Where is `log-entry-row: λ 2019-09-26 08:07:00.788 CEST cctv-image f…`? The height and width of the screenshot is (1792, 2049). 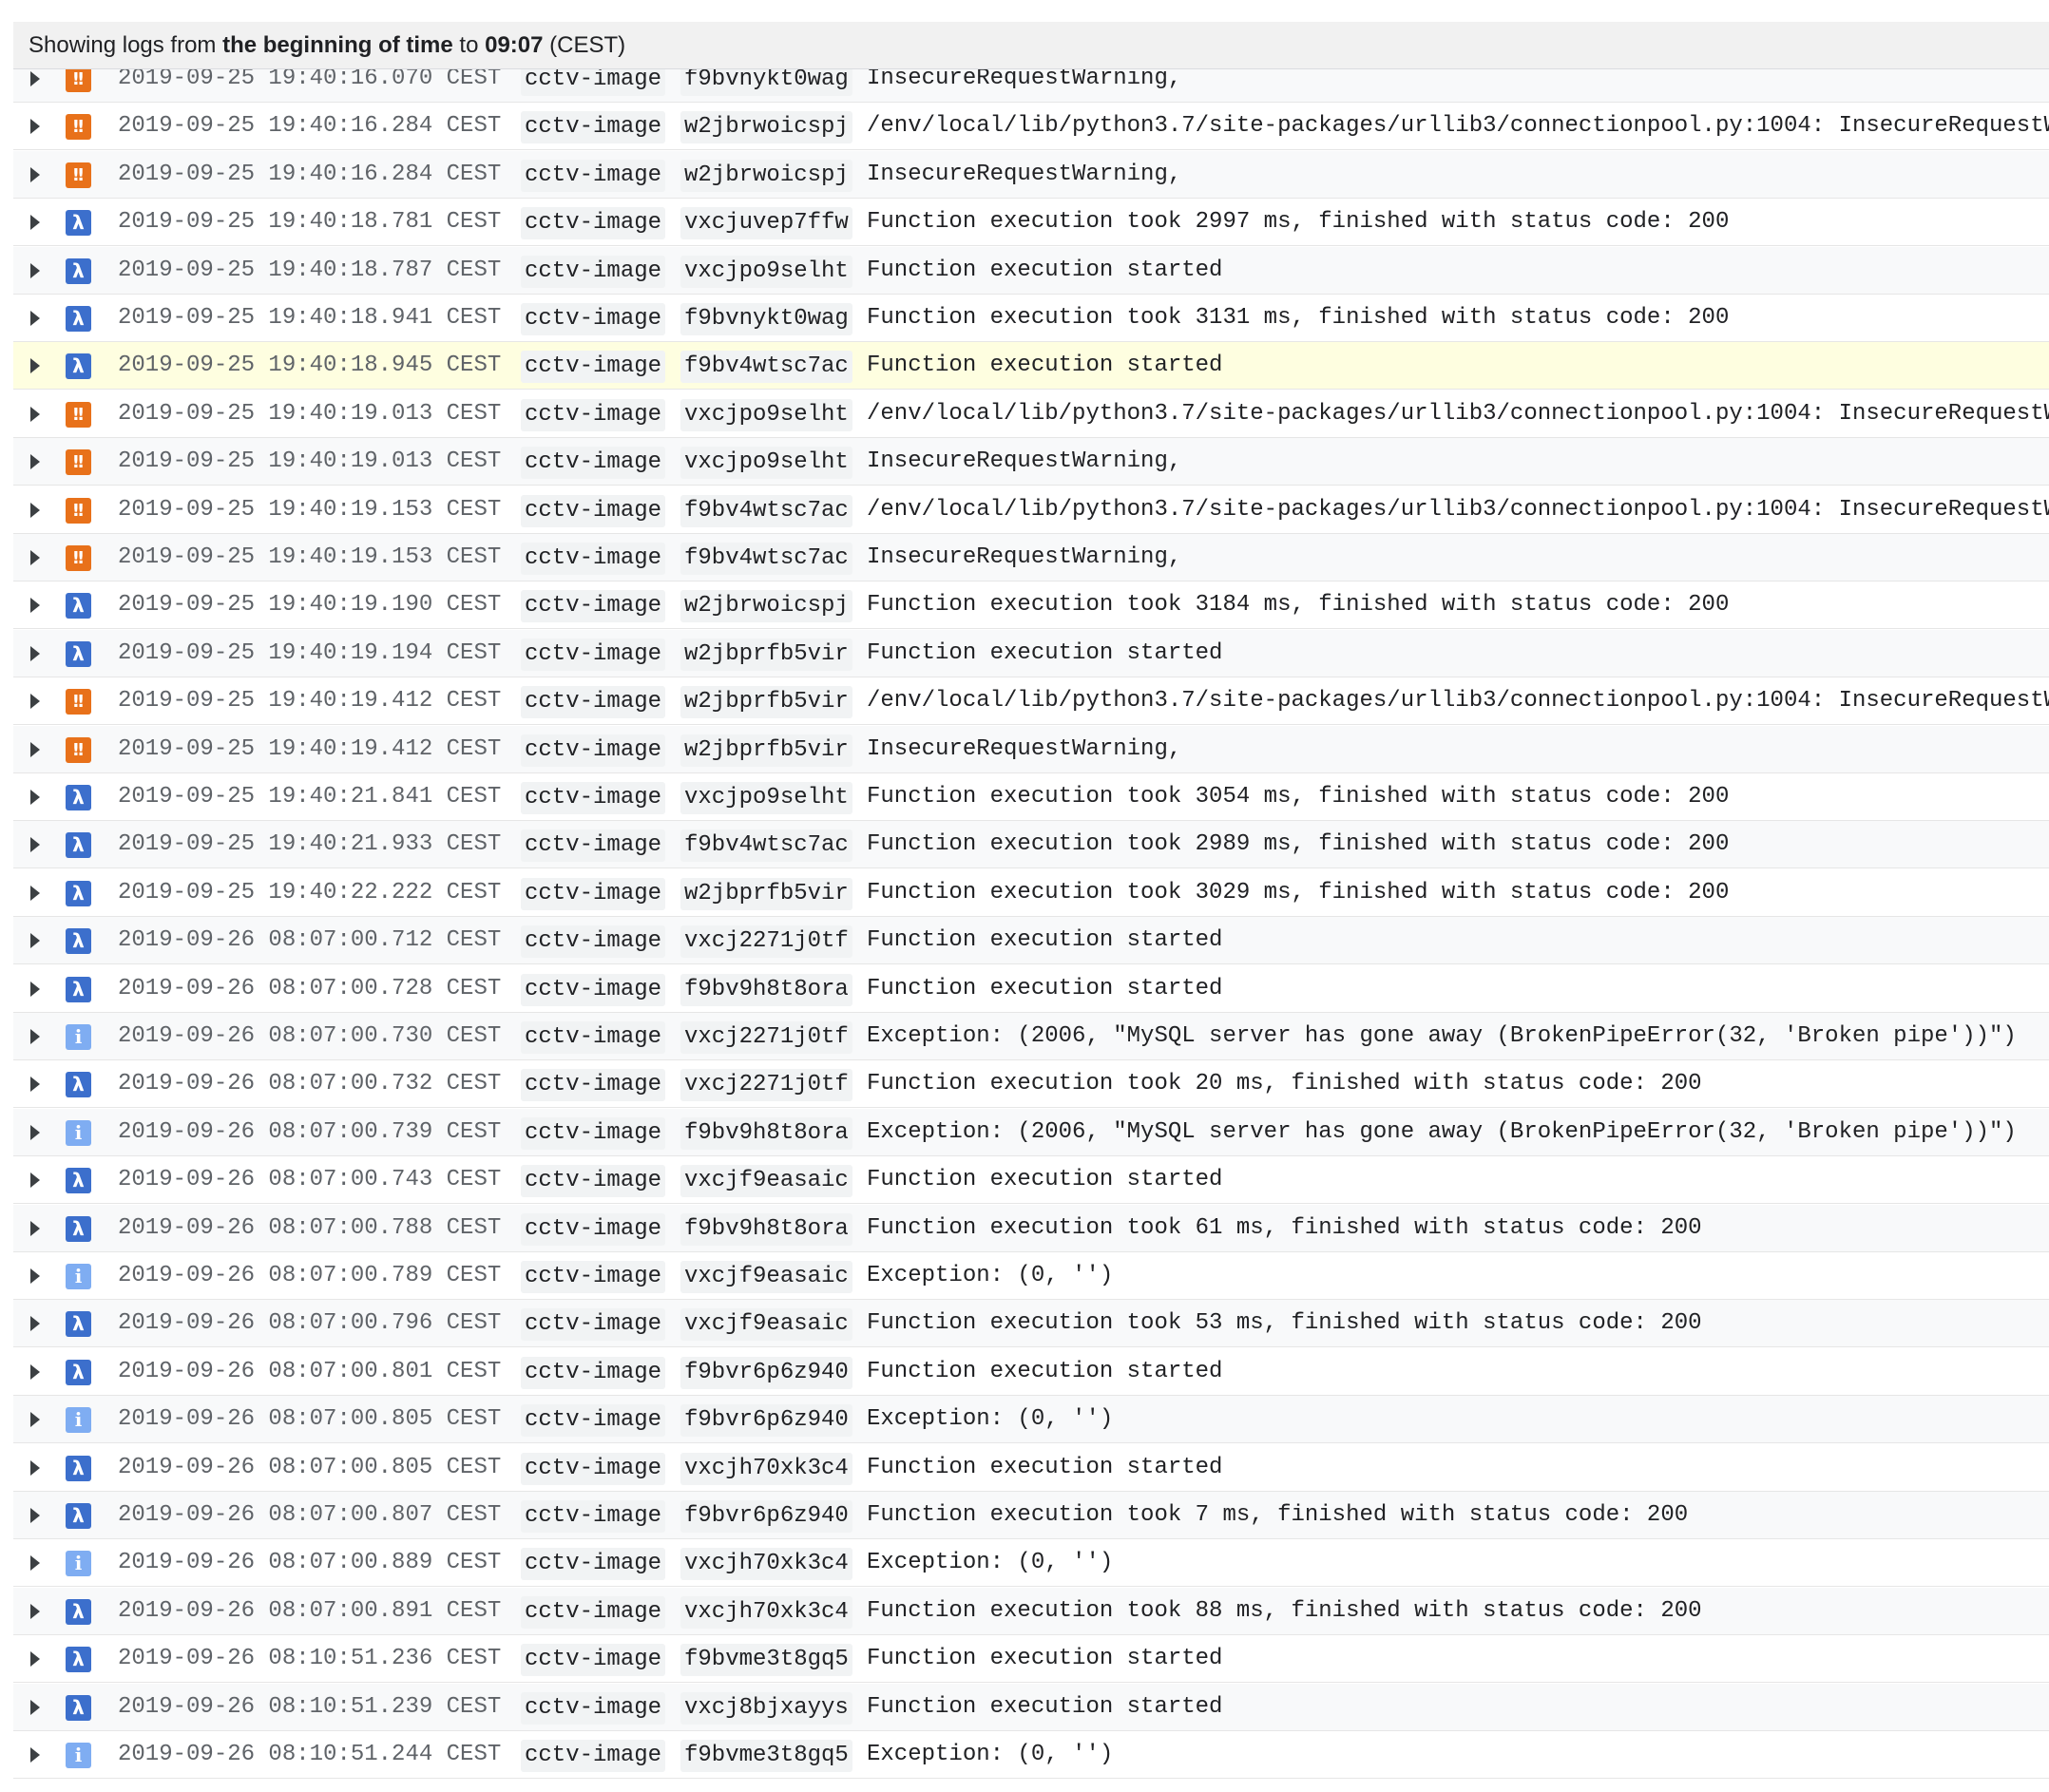 log-entry-row: λ 2019-09-26 08:07:00.788 CEST cctv-image f… is located at coordinates (1031, 1228).